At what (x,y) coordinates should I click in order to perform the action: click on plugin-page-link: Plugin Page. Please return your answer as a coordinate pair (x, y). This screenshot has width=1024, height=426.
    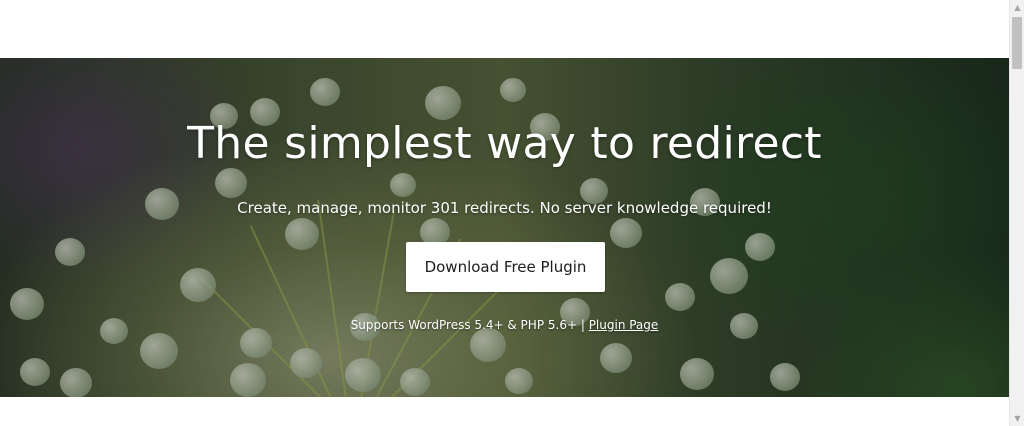
    Looking at the image, I should click on (624, 325).